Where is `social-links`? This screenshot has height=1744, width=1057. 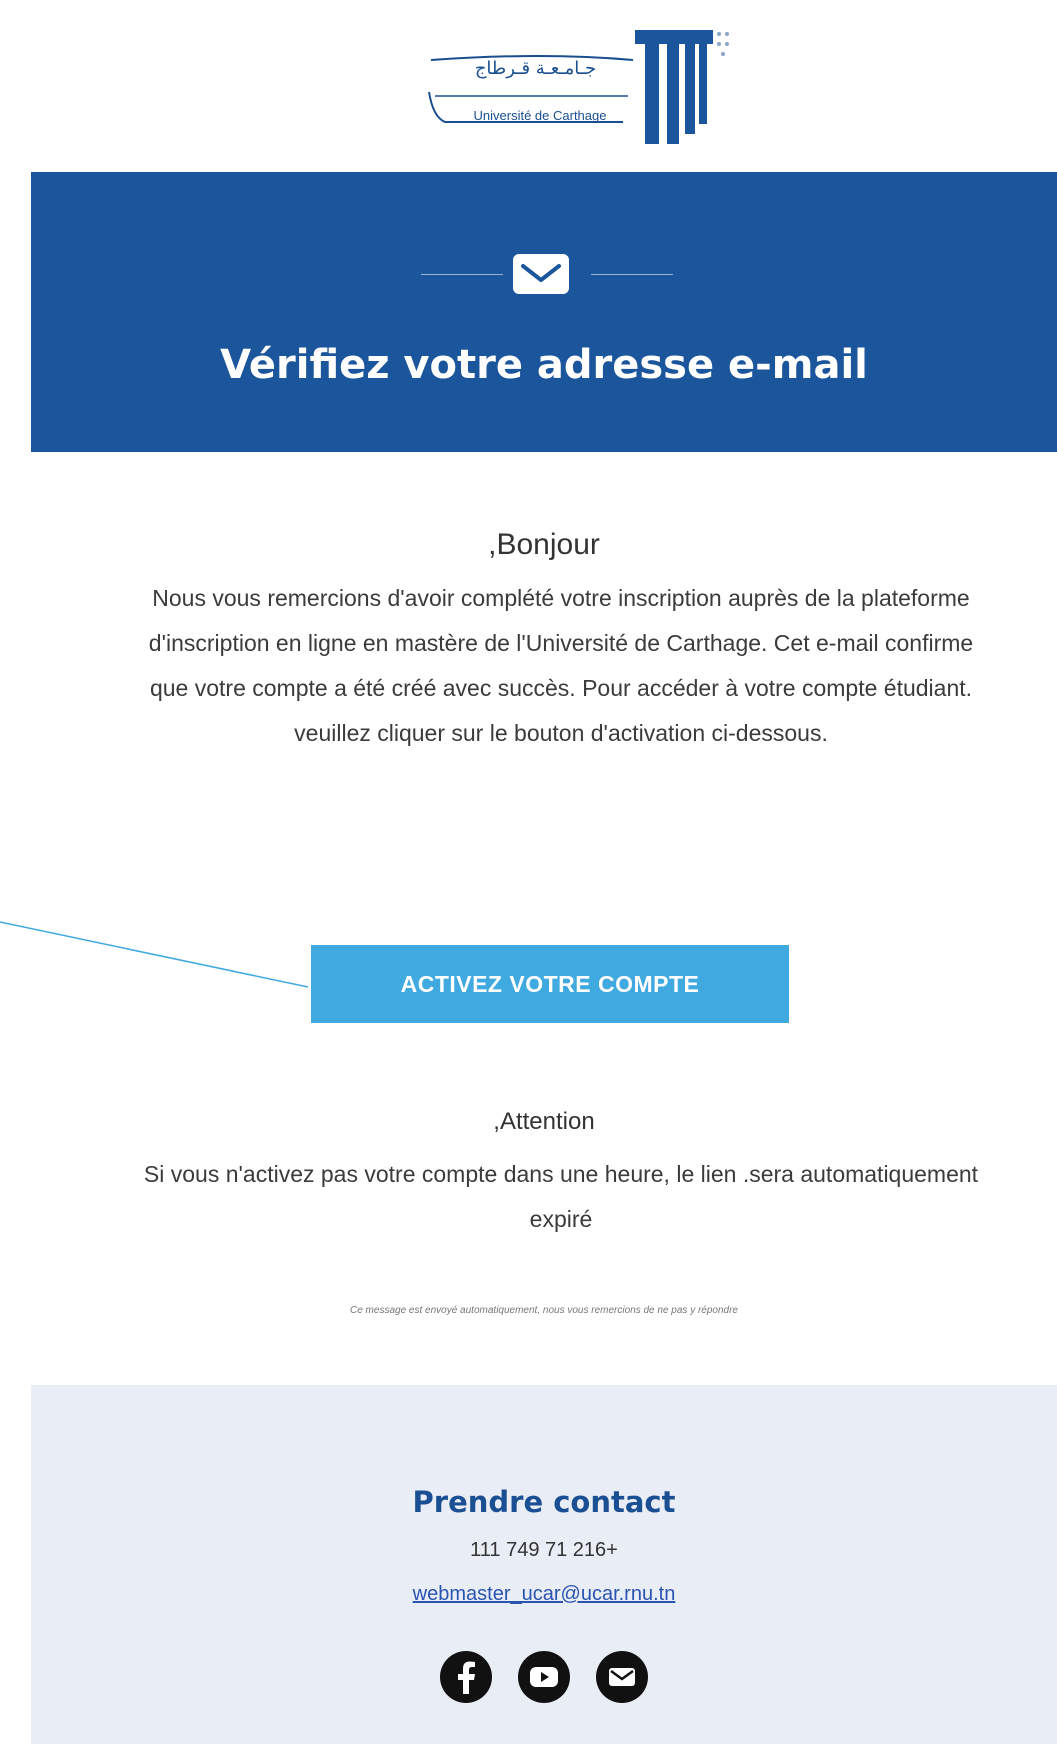
social-links is located at coordinates (544, 1677).